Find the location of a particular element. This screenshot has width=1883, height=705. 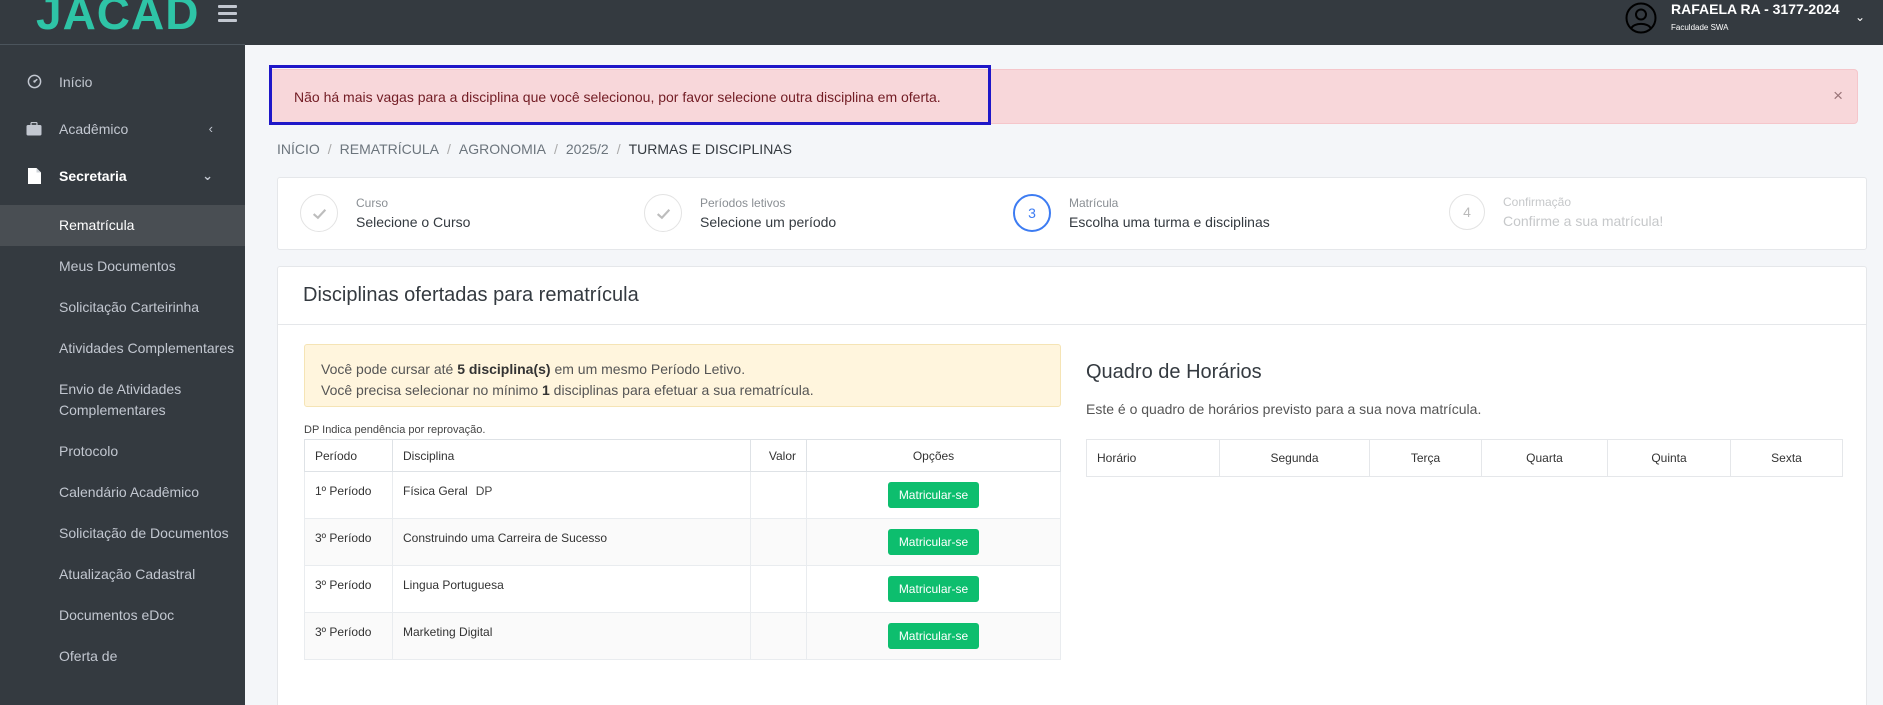

schedule-title: Quadro de Horários is located at coordinates (1174, 372).